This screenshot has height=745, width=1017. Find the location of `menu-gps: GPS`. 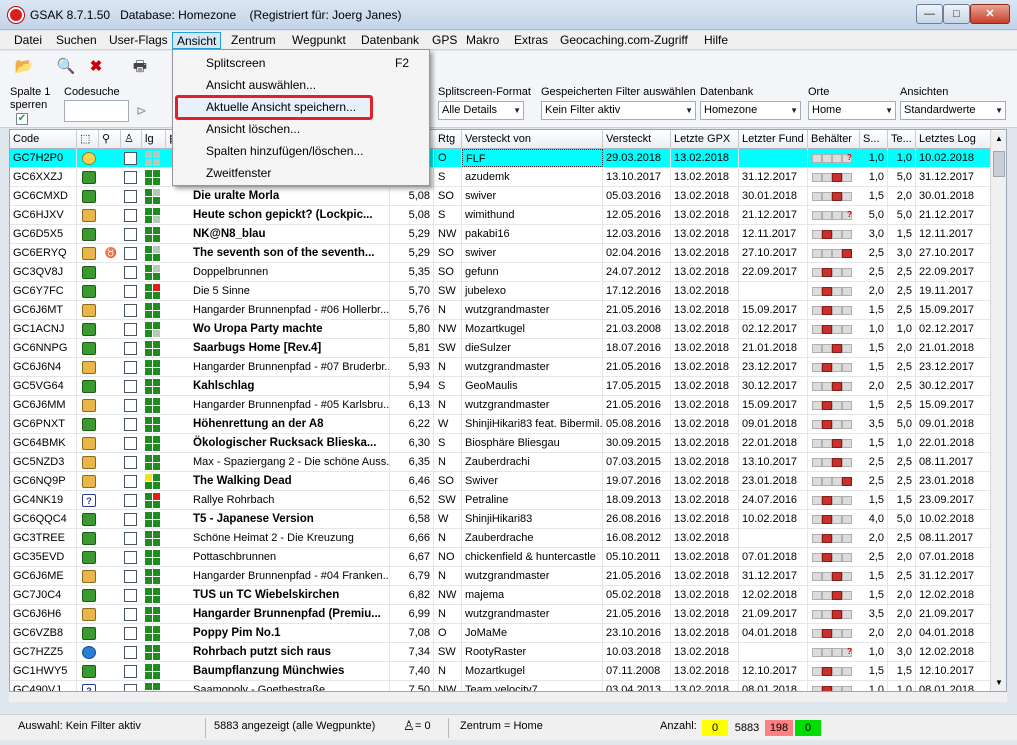

menu-gps: GPS is located at coordinates (444, 40).